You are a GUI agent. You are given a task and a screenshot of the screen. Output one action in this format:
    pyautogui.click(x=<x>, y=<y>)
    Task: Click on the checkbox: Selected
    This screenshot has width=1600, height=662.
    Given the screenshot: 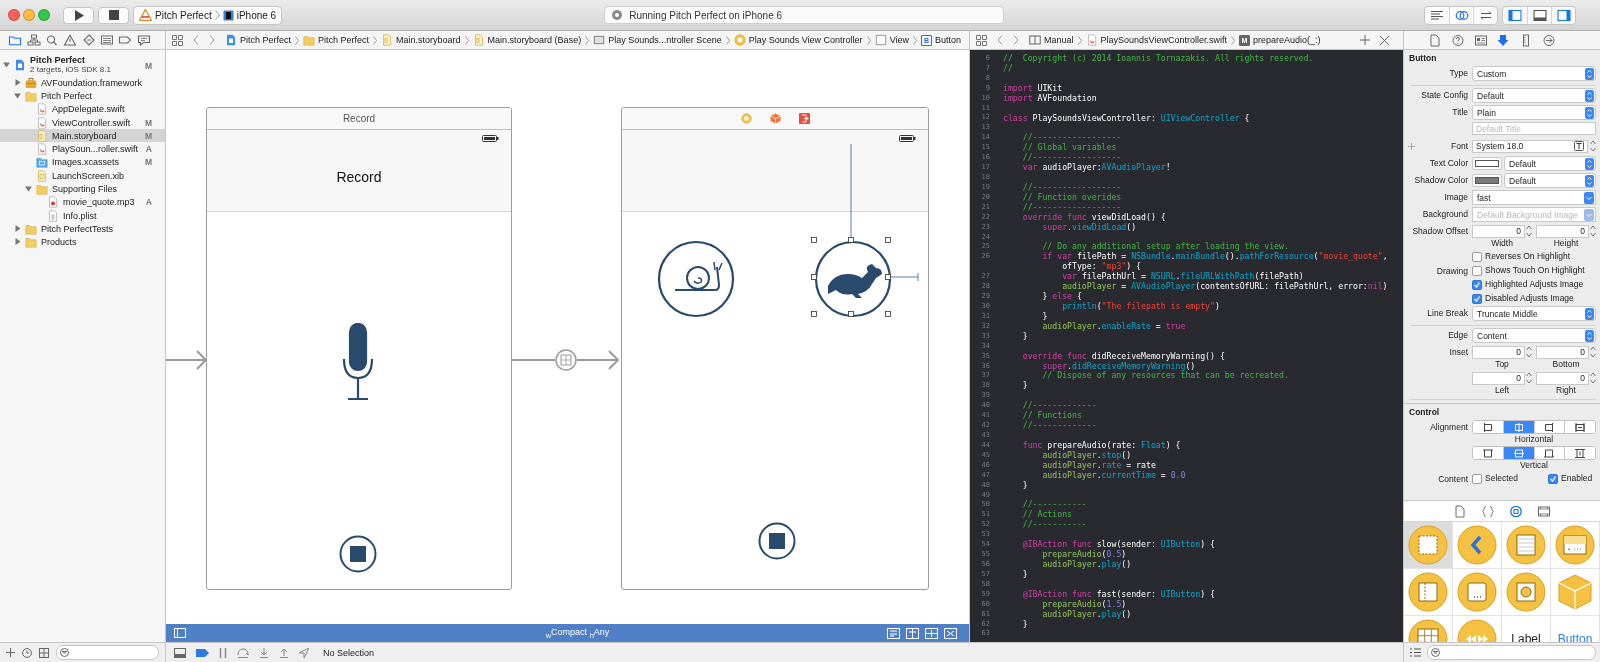 What is the action you would take?
    pyautogui.click(x=1495, y=478)
    